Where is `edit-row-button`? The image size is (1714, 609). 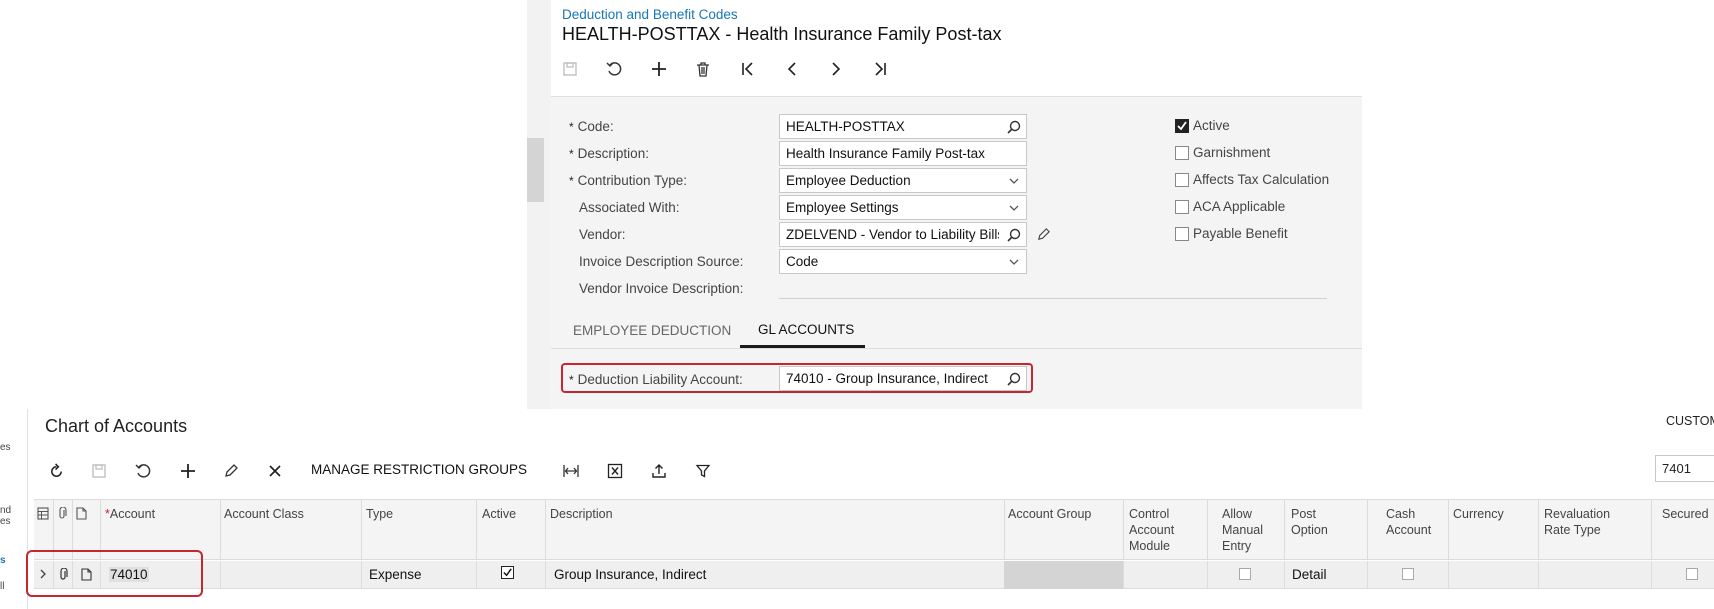
edit-row-button is located at coordinates (231, 471).